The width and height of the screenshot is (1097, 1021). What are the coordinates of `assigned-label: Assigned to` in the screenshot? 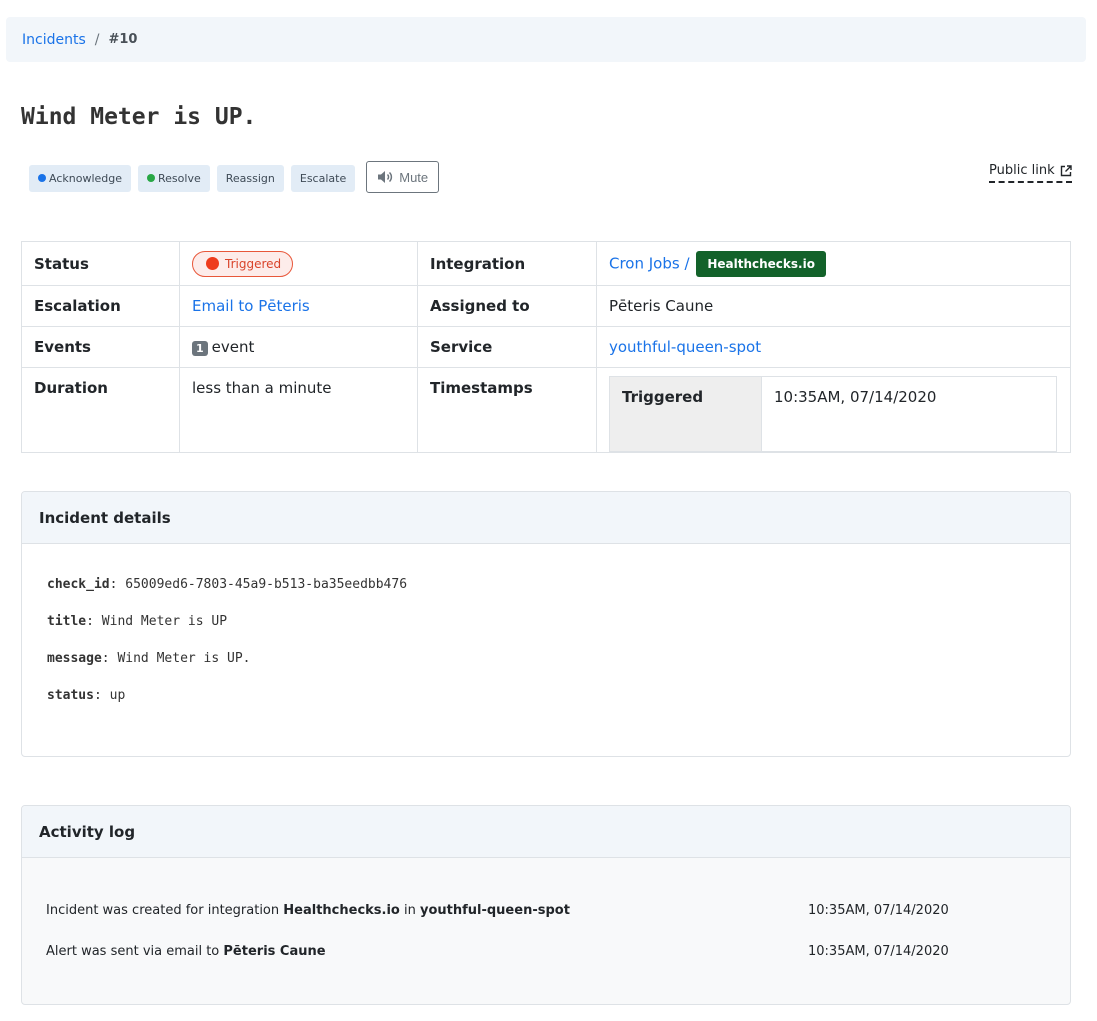 It's located at (507, 306).